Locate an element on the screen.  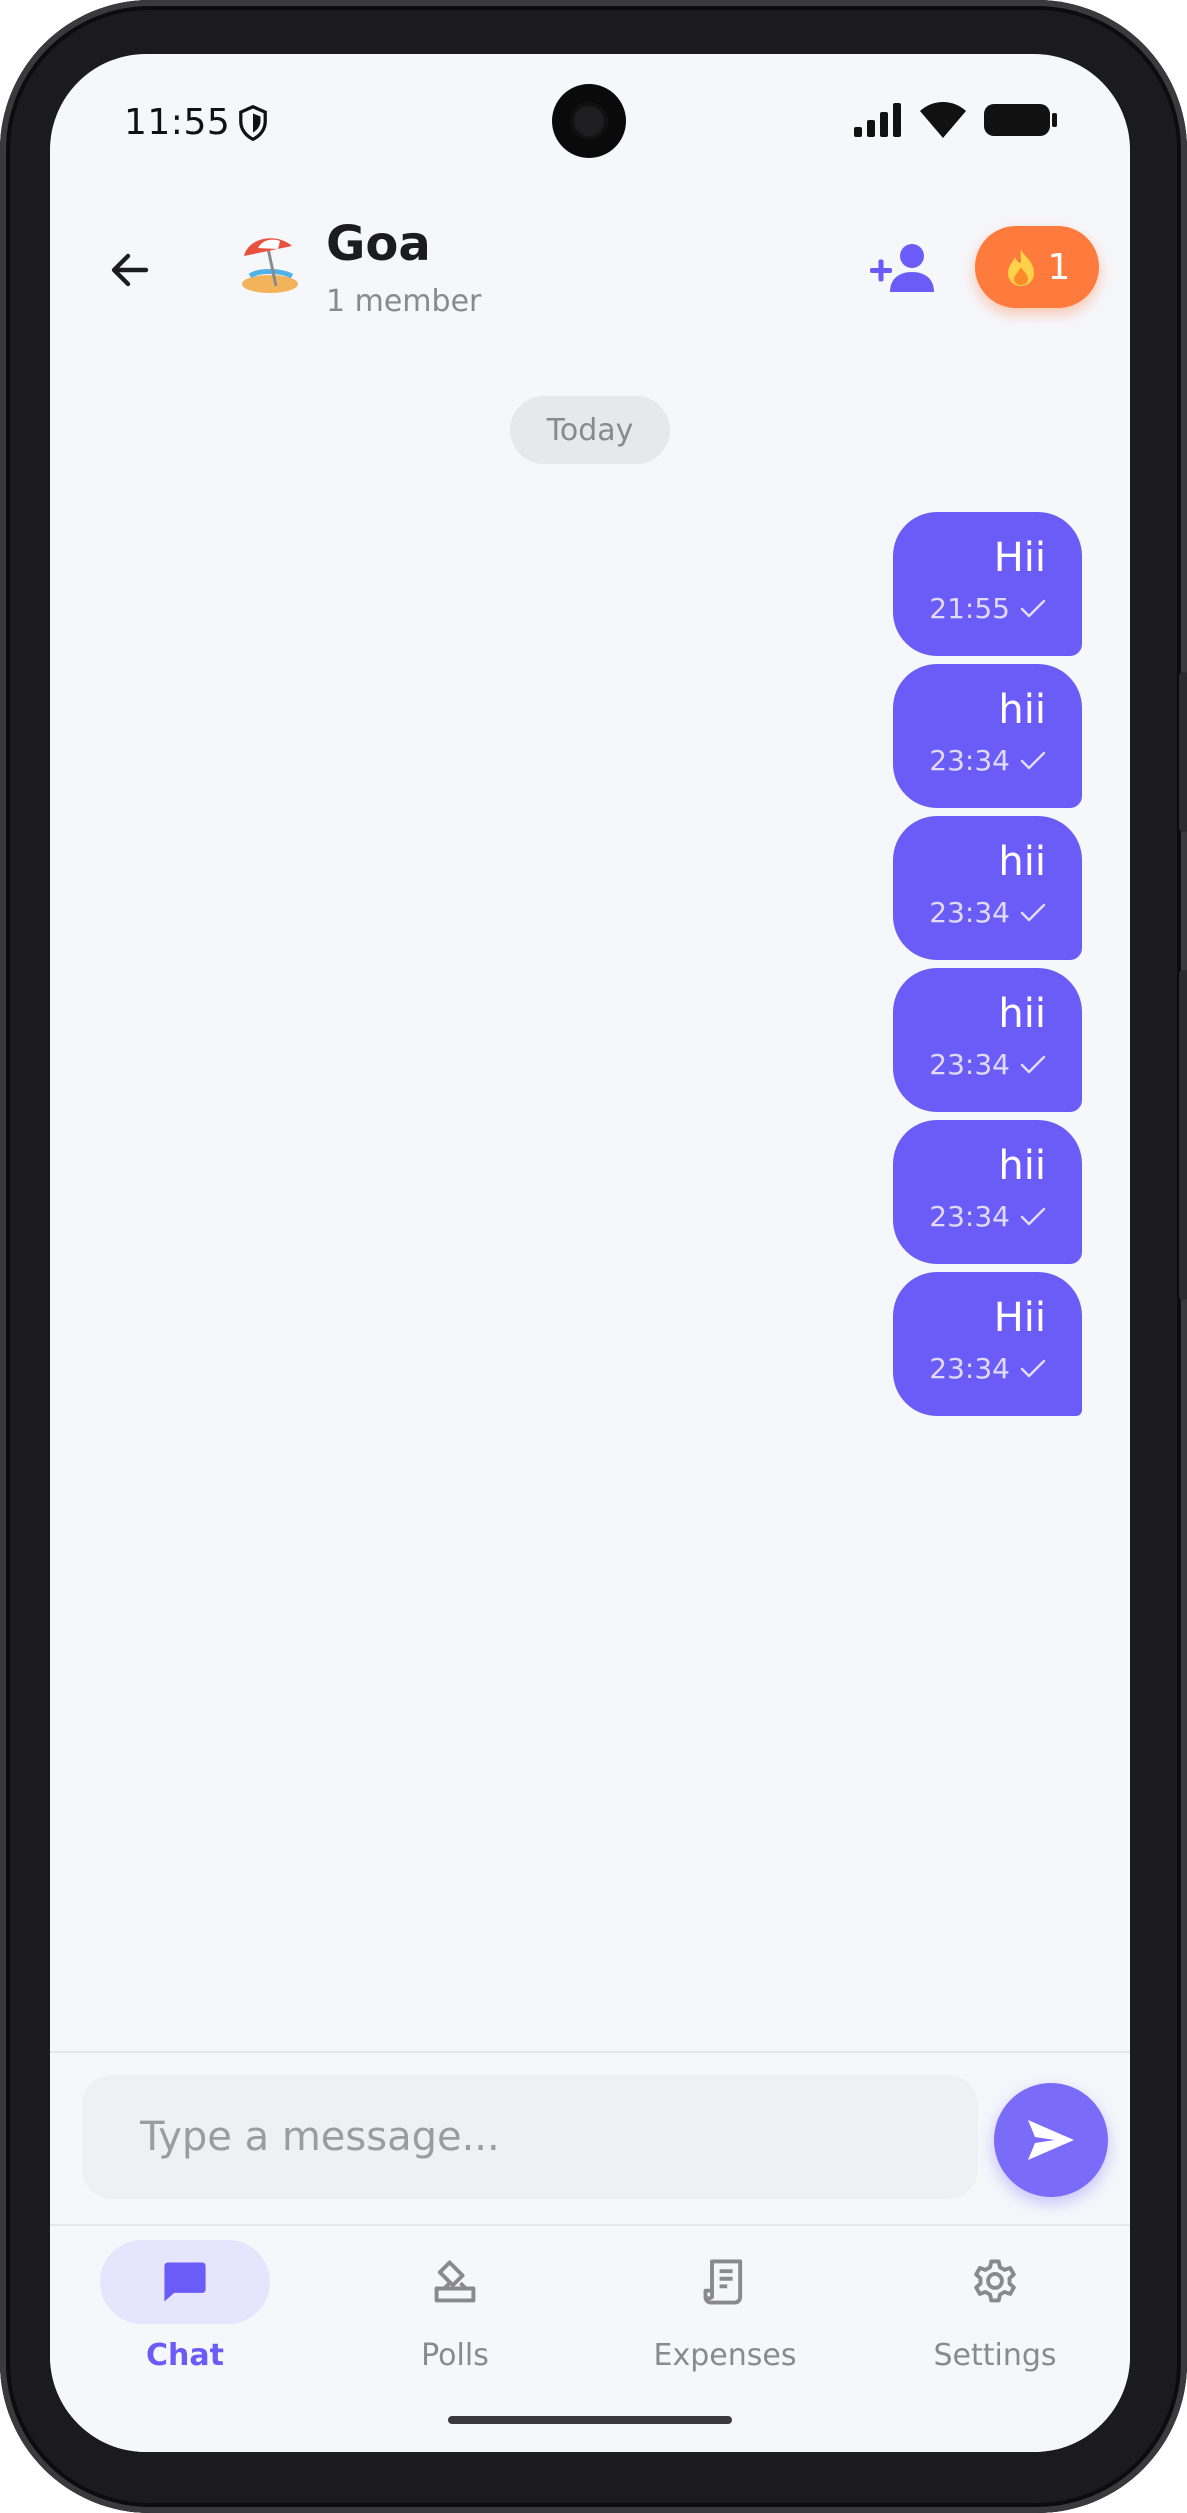
nav-item-expenses: Expenses is located at coordinates (725, 2315).